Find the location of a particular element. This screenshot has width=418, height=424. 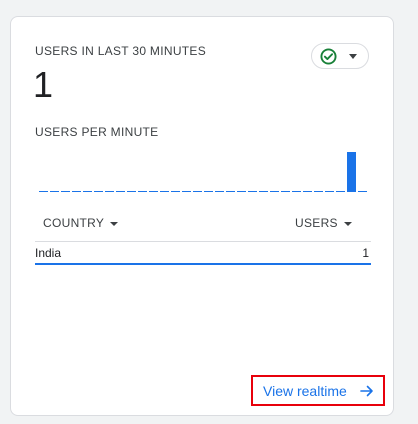

view-realtime-link: View realtime is located at coordinates (318, 390).